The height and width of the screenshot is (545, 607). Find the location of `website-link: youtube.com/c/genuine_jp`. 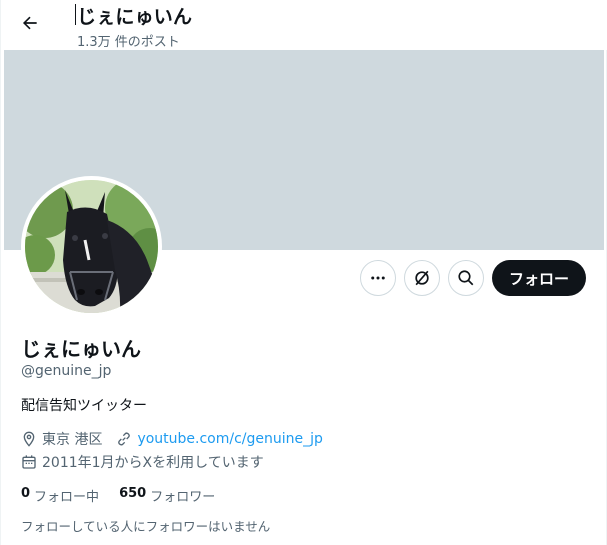

website-link: youtube.com/c/genuine_jp is located at coordinates (229, 439).